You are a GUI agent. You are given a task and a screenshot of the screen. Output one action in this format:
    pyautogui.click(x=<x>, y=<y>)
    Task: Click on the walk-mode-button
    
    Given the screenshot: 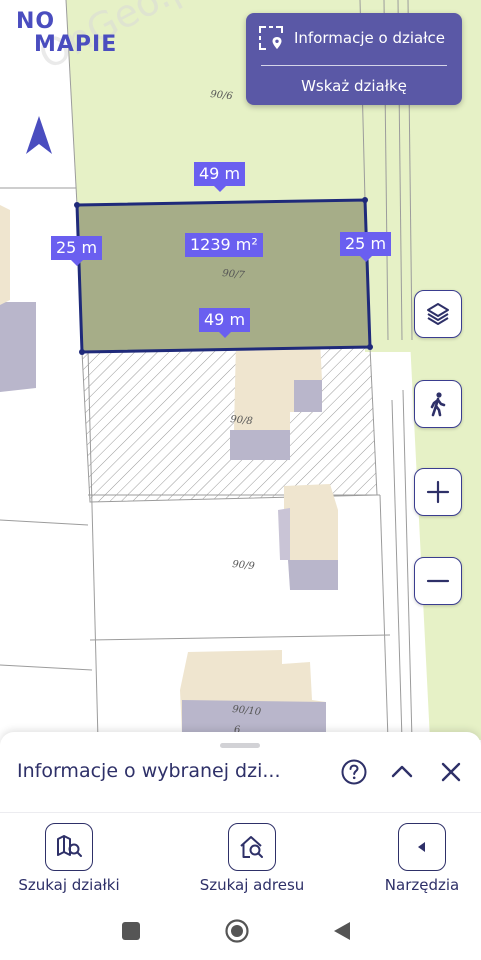 What is the action you would take?
    pyautogui.click(x=438, y=404)
    